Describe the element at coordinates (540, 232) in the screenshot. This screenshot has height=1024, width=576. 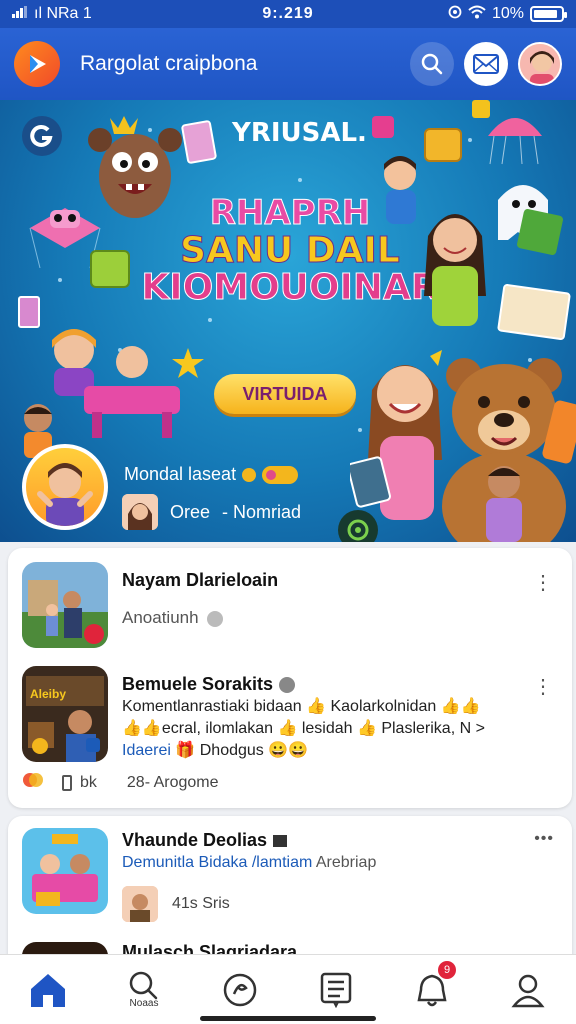
I see `box-icon` at that location.